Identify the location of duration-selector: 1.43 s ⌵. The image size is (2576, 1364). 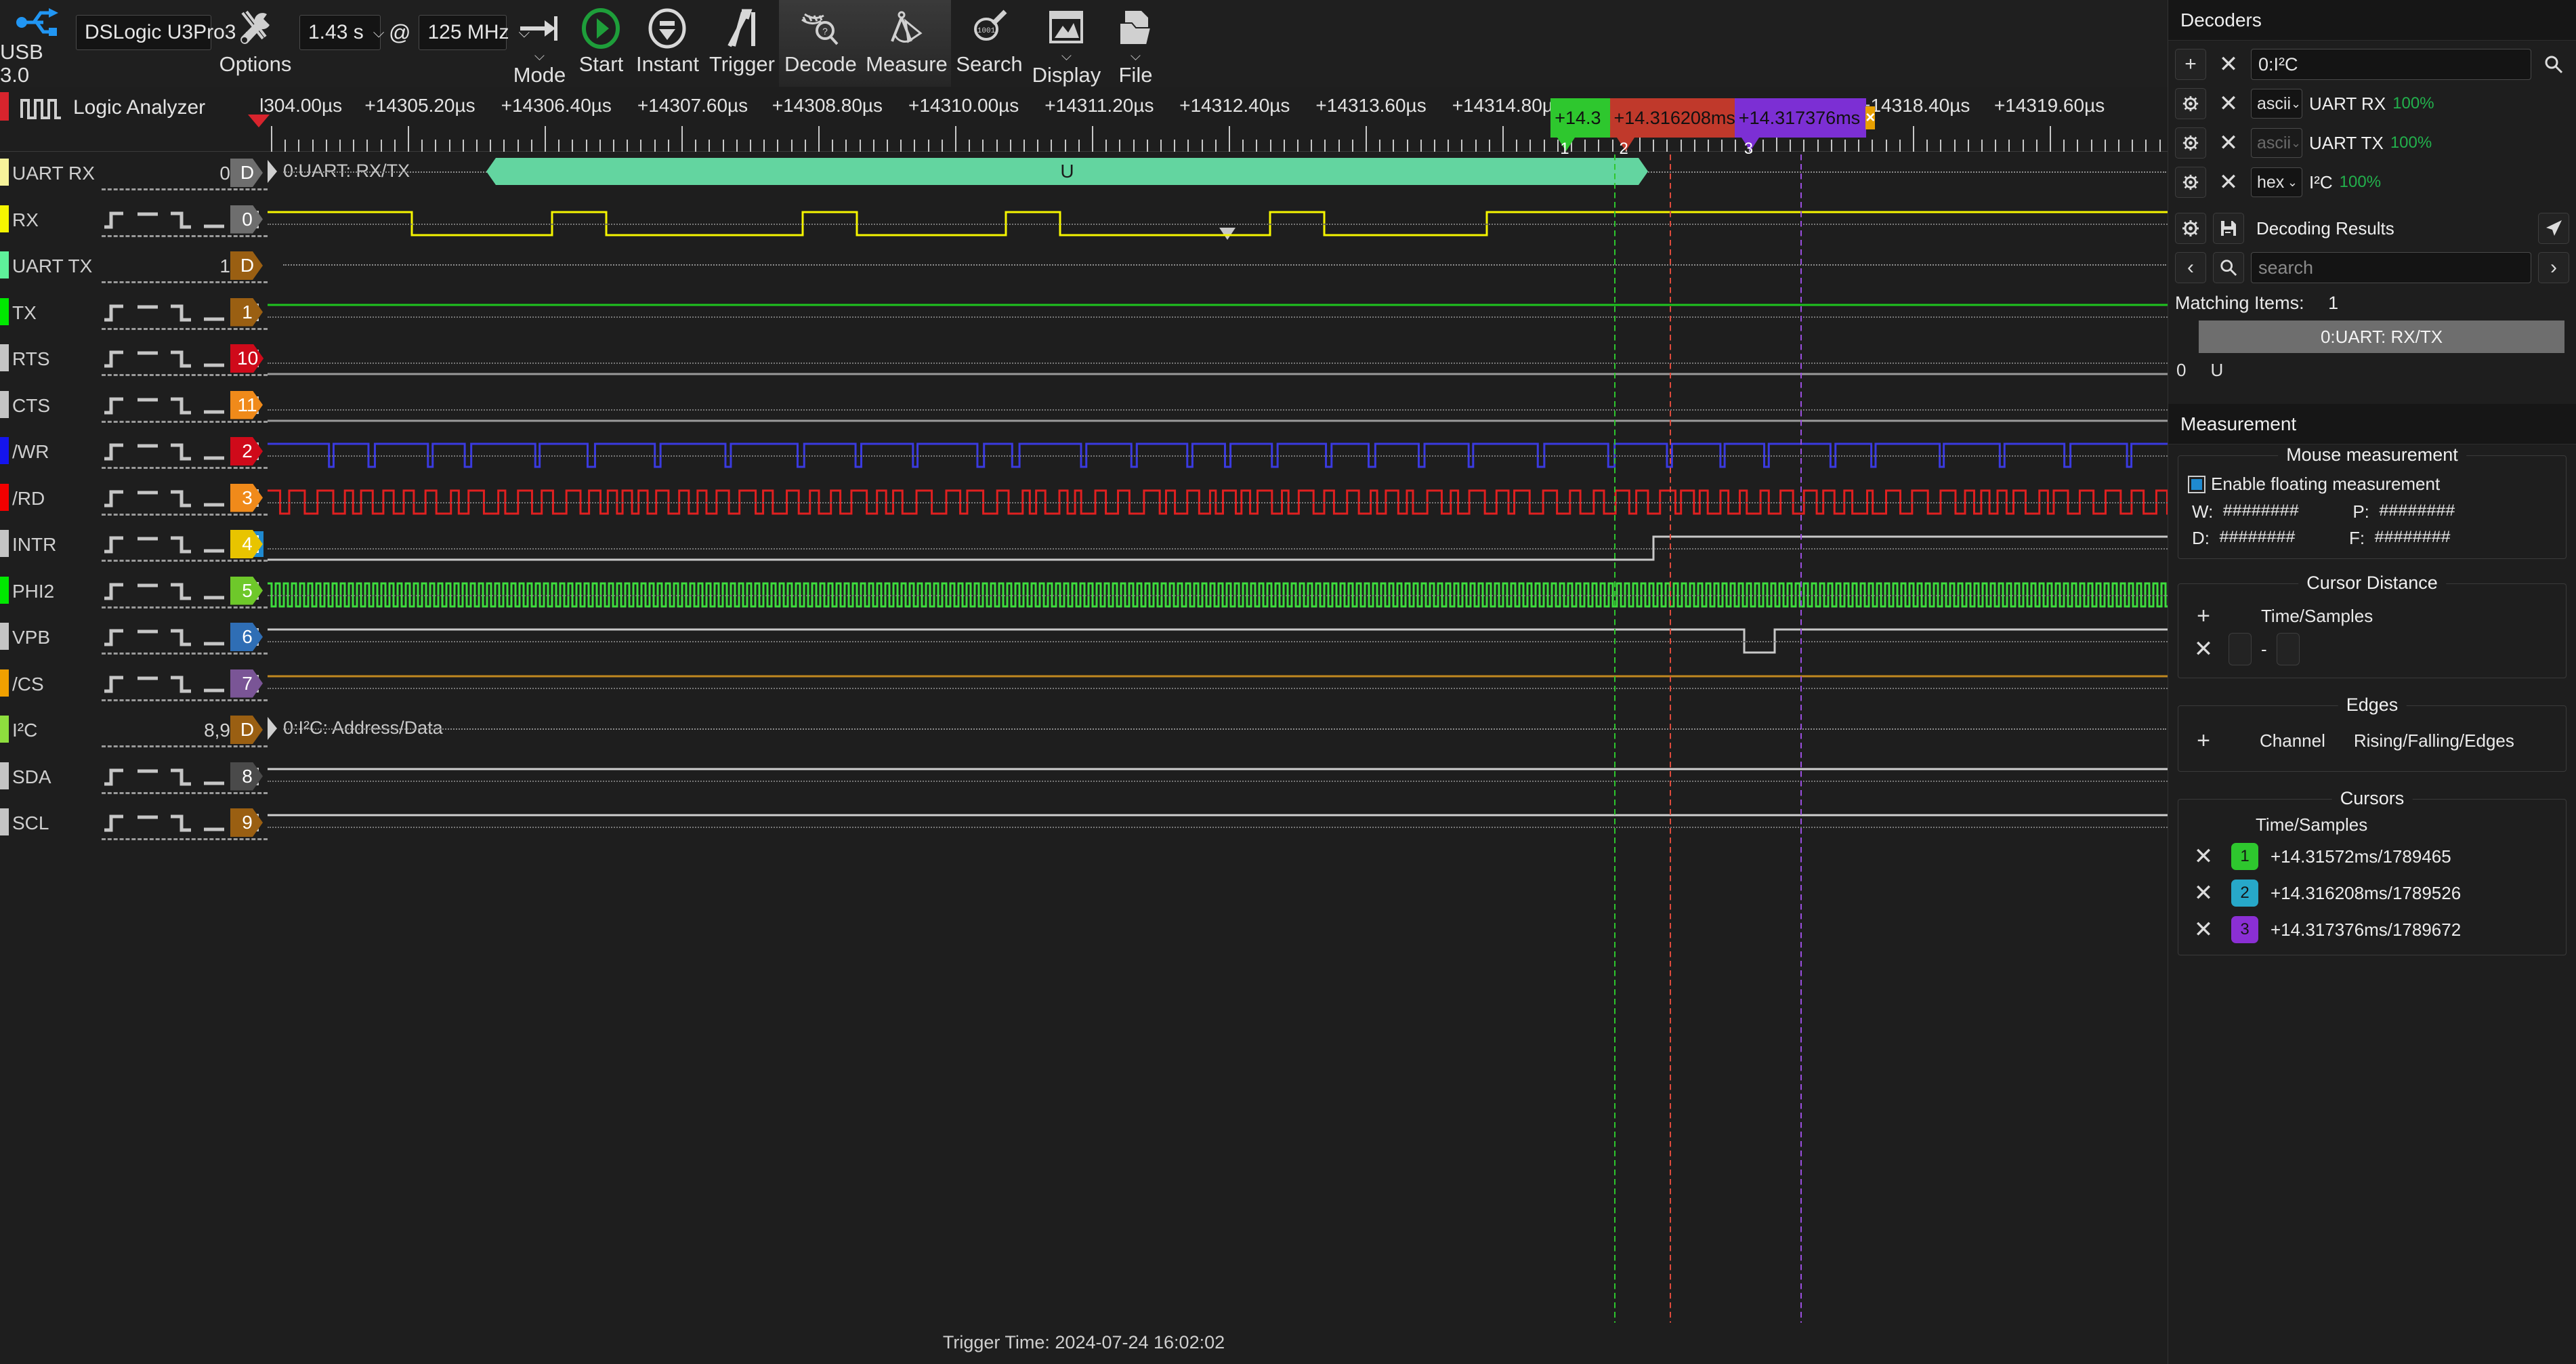
(342, 32).